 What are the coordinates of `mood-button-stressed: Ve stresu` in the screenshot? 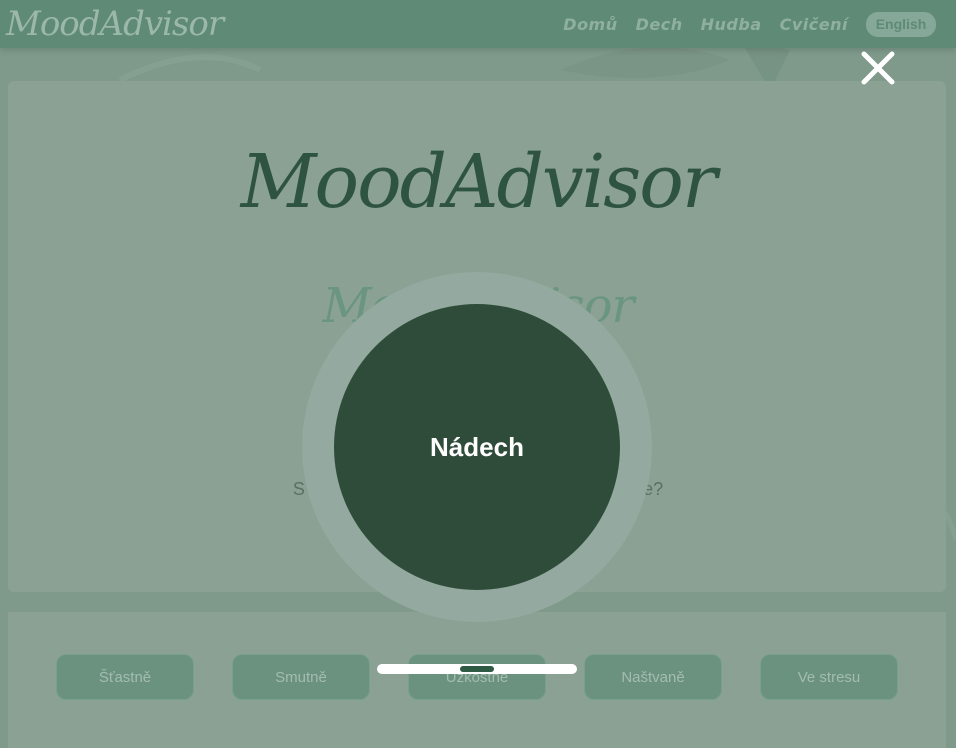 It's located at (829, 677).